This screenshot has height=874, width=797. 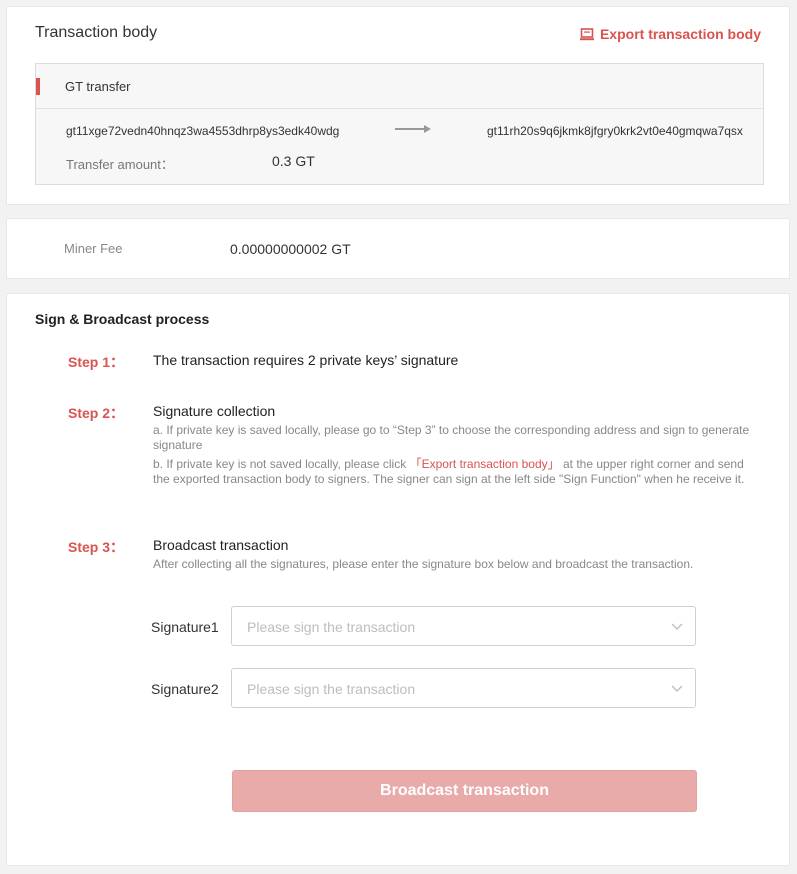 I want to click on export-transaction-body-link: Export transaction body, so click(x=670, y=34).